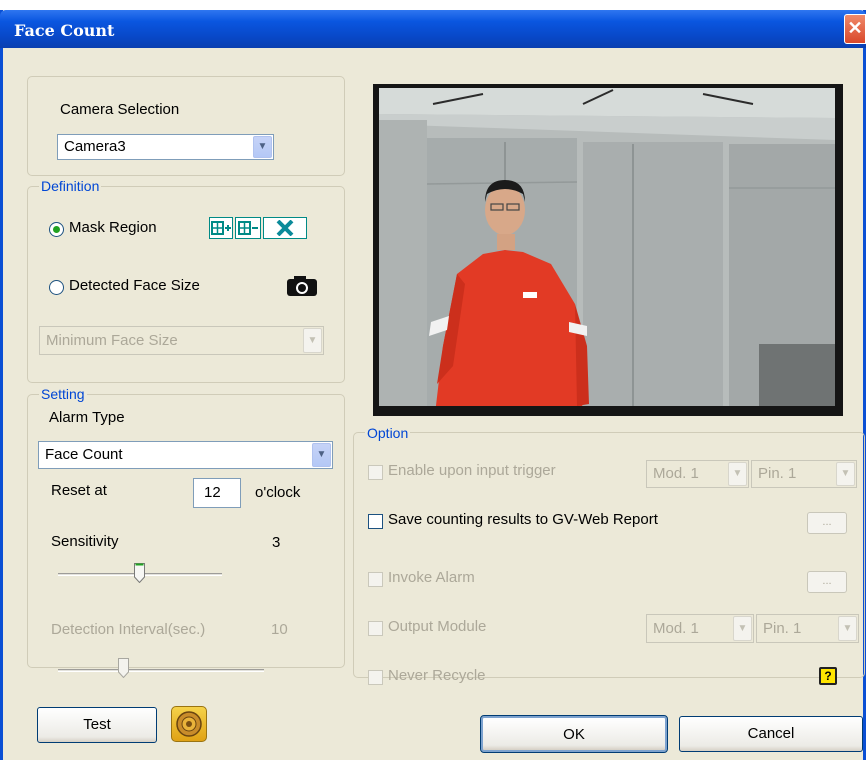 The height and width of the screenshot is (760, 866). I want to click on camera-selection-label: Camera Selection, so click(120, 109).